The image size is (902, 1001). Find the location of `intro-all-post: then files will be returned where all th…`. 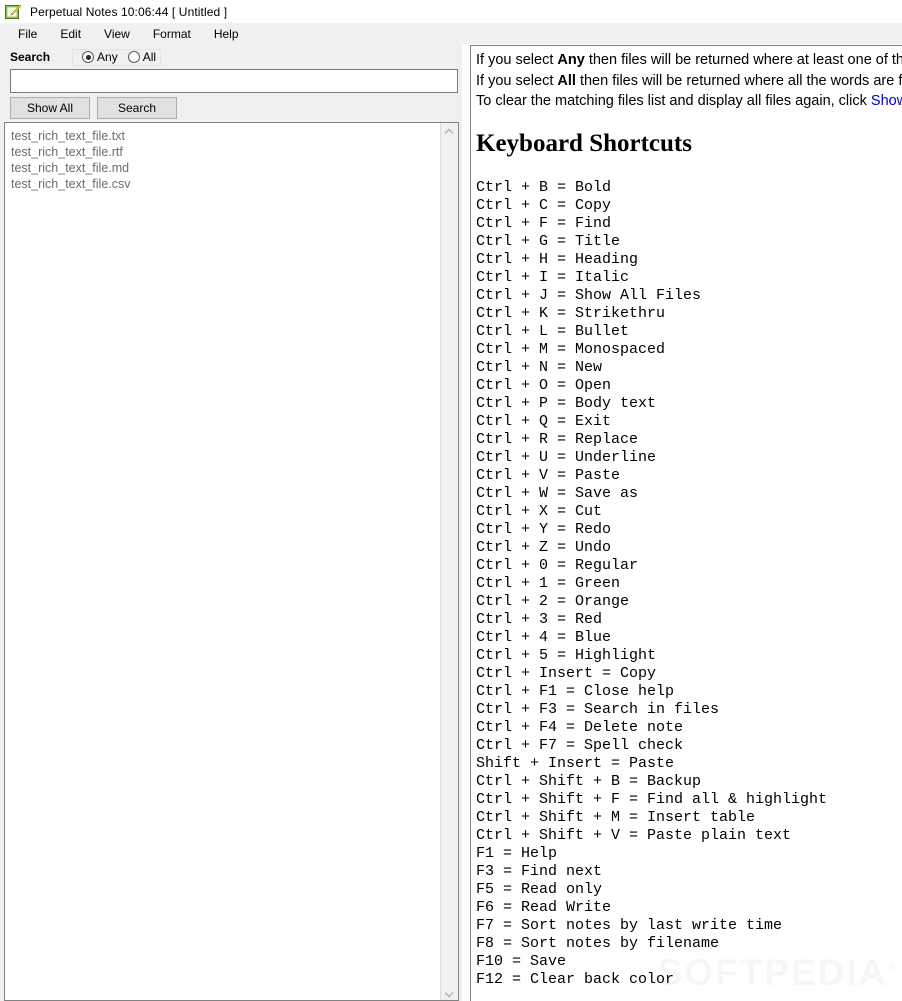

intro-all-post: then files will be returned where all th… is located at coordinates (740, 80).